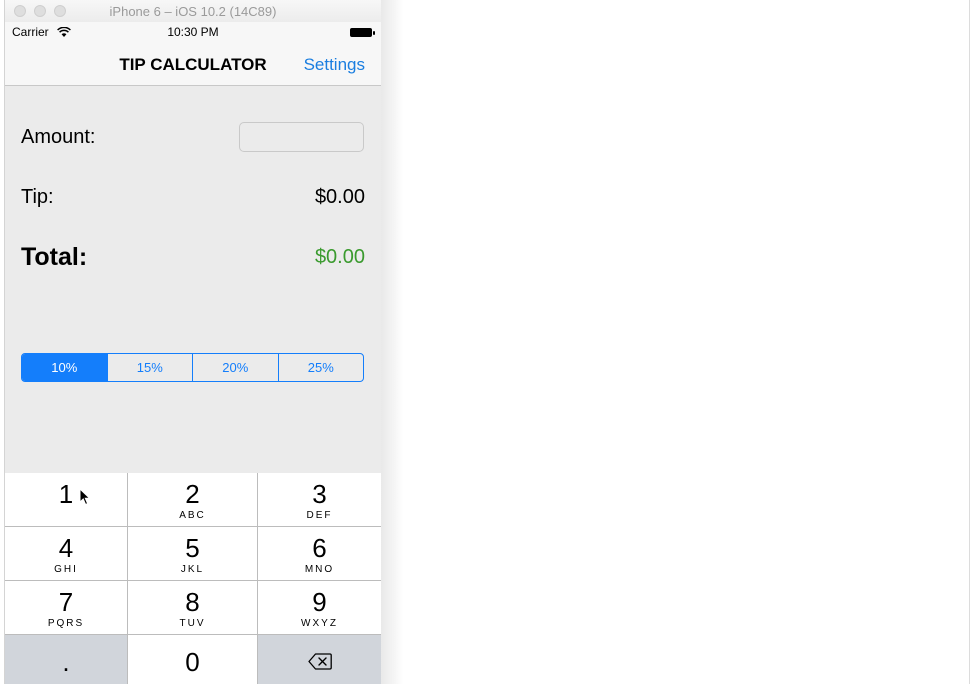 This screenshot has width=973, height=684. Describe the element at coordinates (192, 548) in the screenshot. I see `key-5-digit: 5` at that location.